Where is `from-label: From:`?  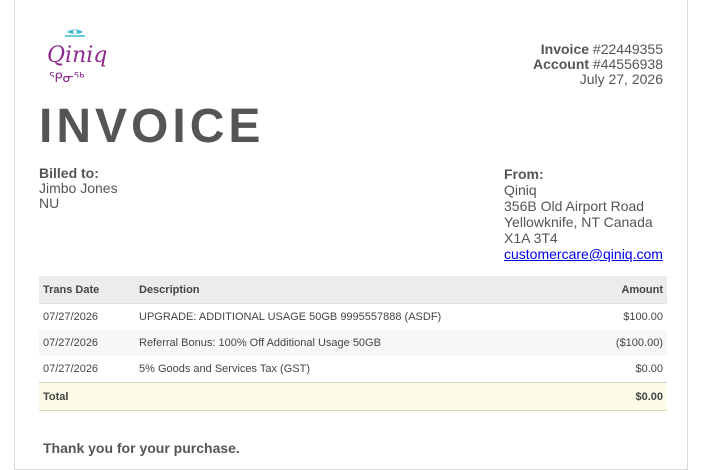 from-label: From: is located at coordinates (524, 174).